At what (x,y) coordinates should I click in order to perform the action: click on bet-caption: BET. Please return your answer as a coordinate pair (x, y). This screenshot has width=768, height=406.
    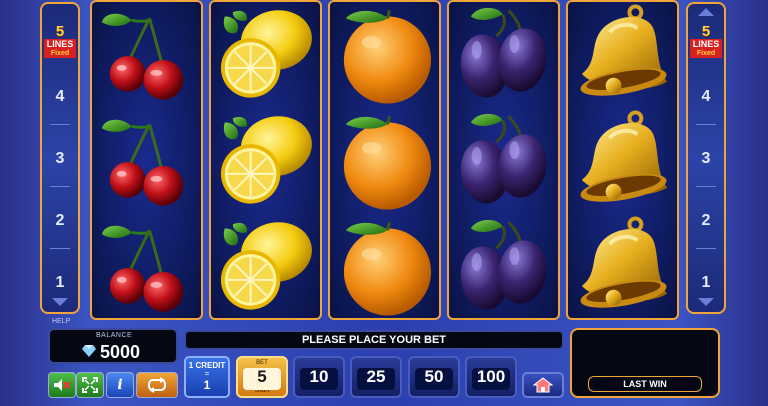
    Looking at the image, I should click on (262, 363).